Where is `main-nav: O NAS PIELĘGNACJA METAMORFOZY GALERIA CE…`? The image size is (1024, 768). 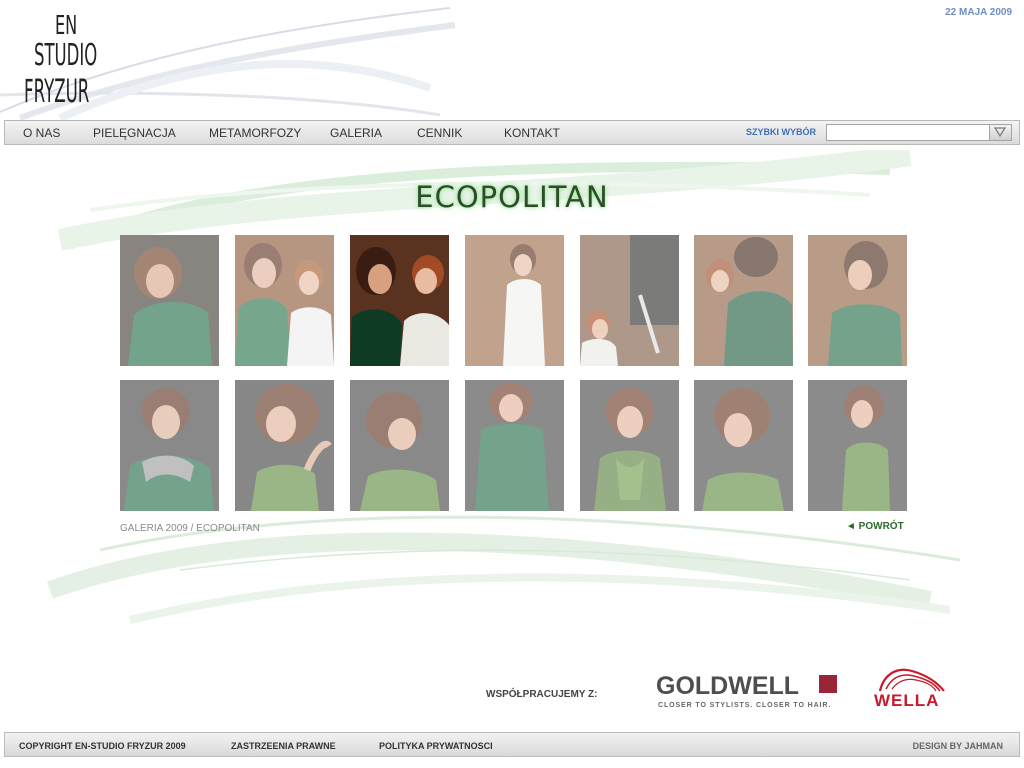
main-nav: O NAS PIELĘGNACJA METAMORFOZY GALERIA CE… is located at coordinates (512, 132).